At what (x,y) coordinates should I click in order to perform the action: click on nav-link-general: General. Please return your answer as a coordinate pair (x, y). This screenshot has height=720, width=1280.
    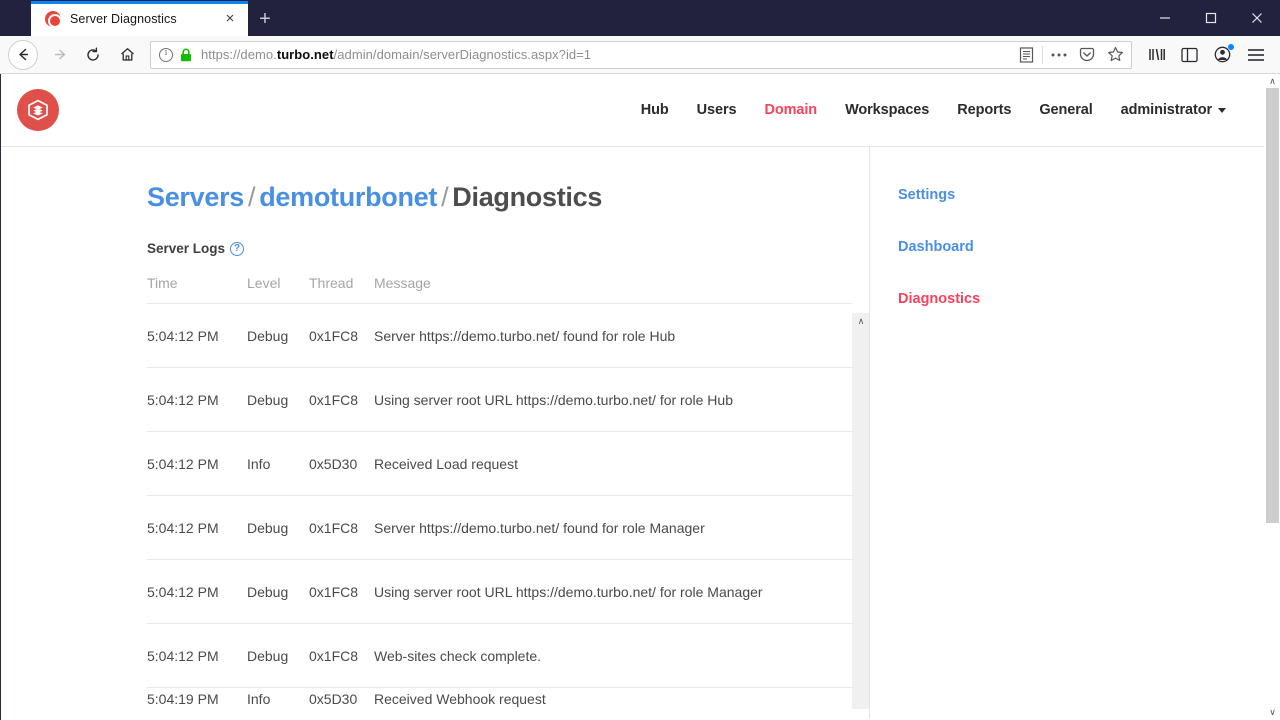
    Looking at the image, I should click on (1065, 110).